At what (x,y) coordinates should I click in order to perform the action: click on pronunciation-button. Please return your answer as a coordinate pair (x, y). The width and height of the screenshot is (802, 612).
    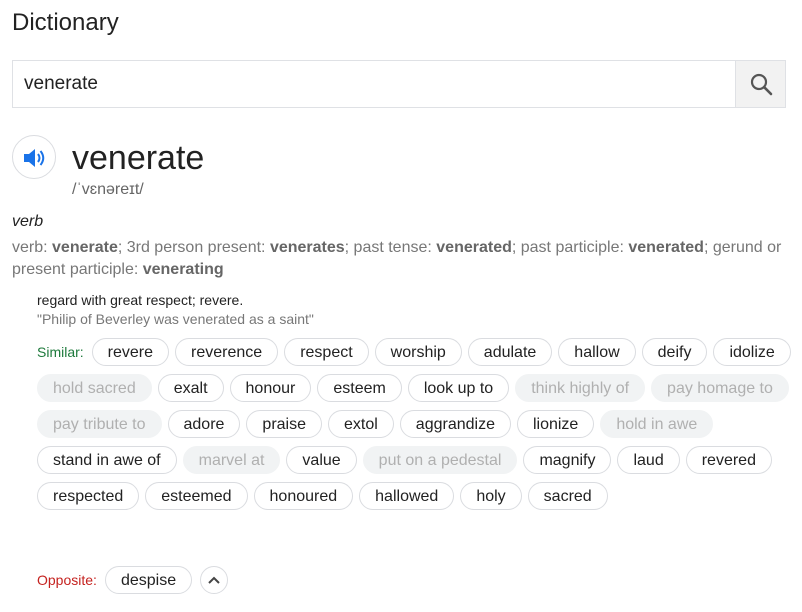
    Looking at the image, I should click on (34, 157).